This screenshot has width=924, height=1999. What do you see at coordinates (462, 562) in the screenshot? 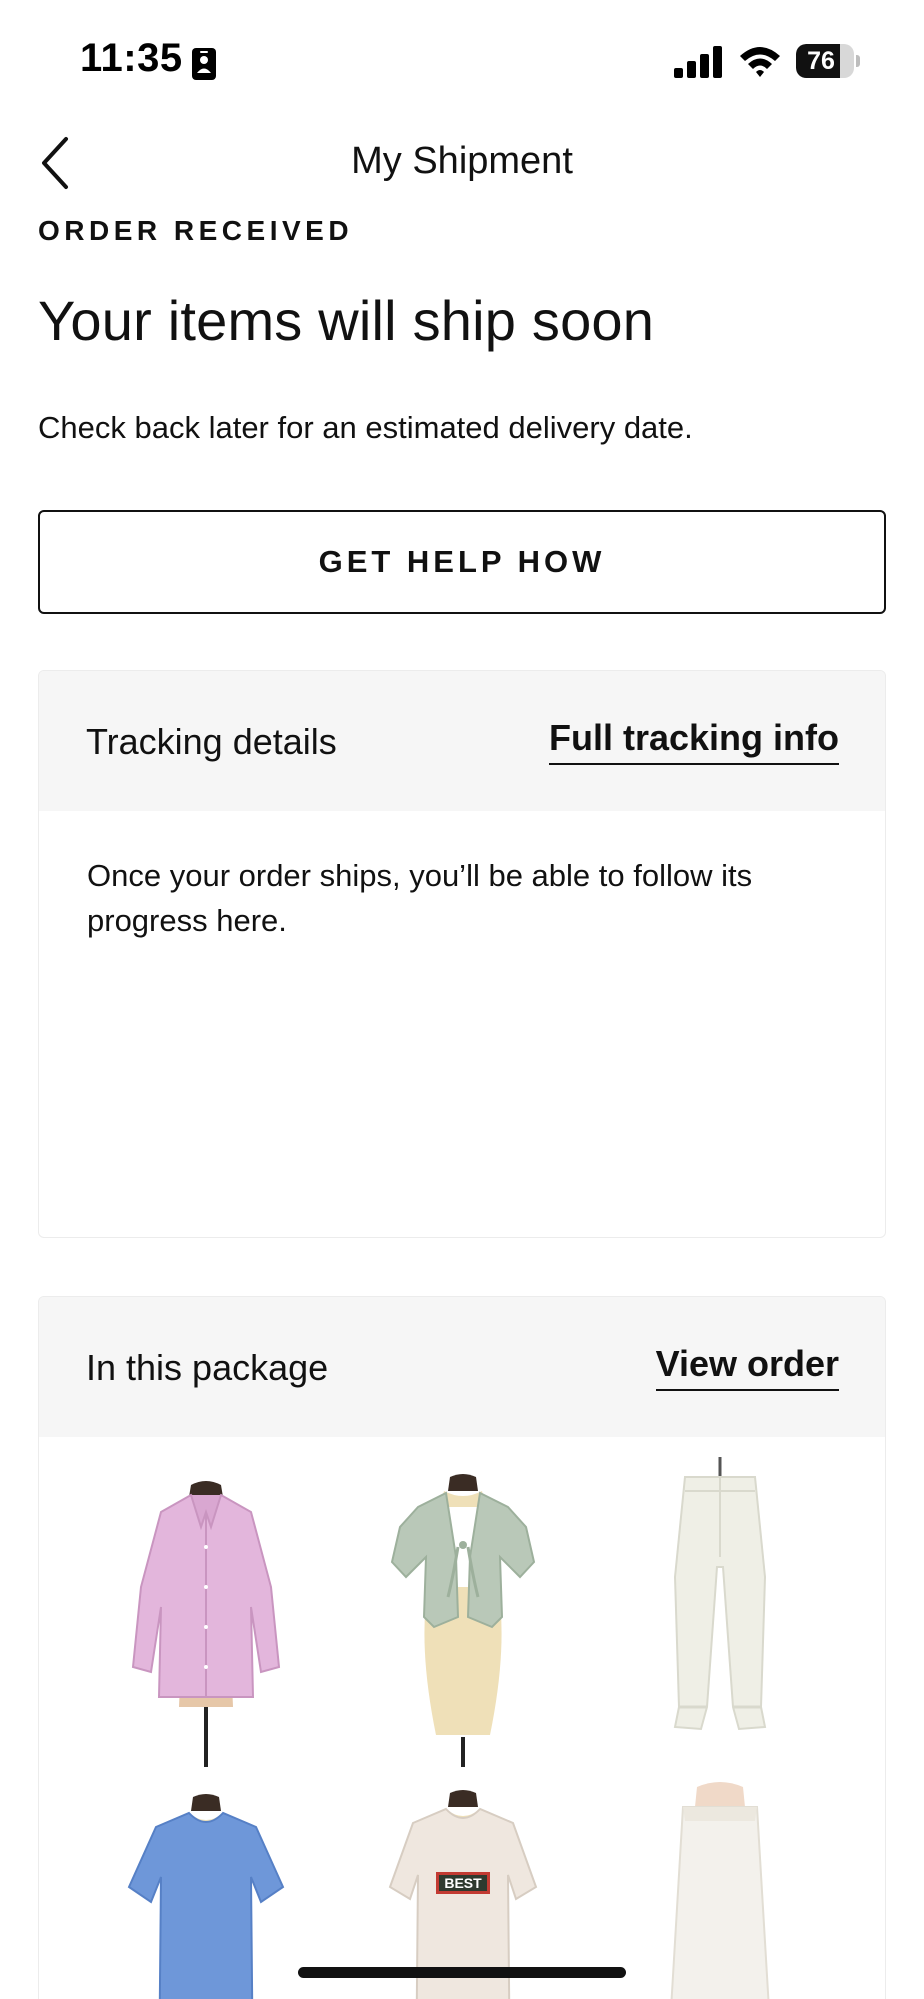
I see `get-help-button: GET HELP HOW` at bounding box center [462, 562].